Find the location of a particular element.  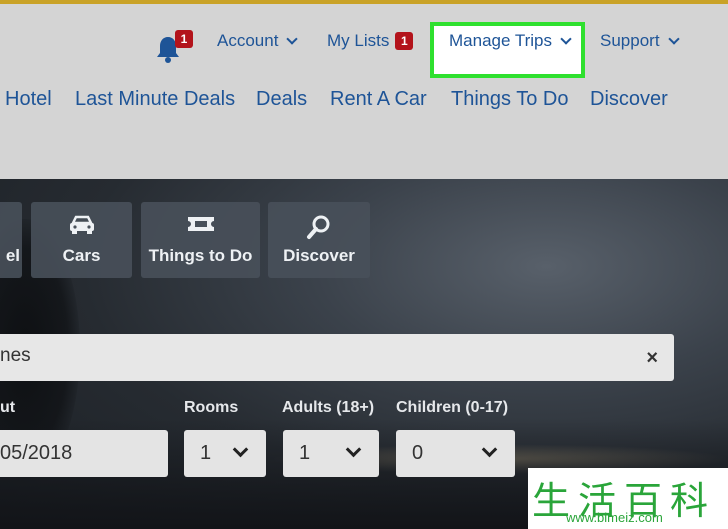

checkout-label: ut is located at coordinates (8, 407).